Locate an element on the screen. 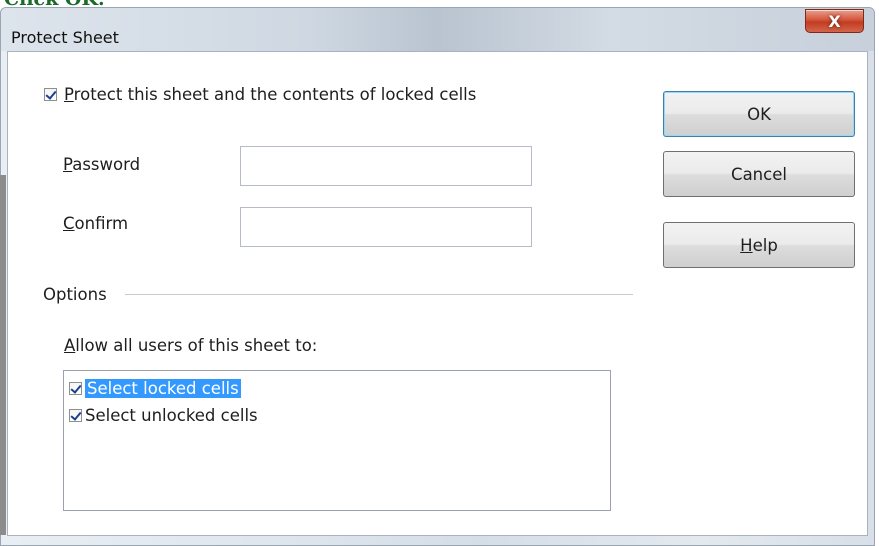 This screenshot has width=879, height=546. options-section-label: Options is located at coordinates (75, 294).